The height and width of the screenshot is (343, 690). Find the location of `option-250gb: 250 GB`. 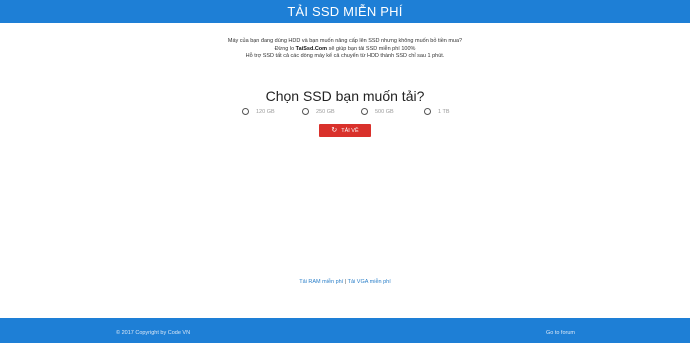

option-250gb: 250 GB is located at coordinates (318, 111).